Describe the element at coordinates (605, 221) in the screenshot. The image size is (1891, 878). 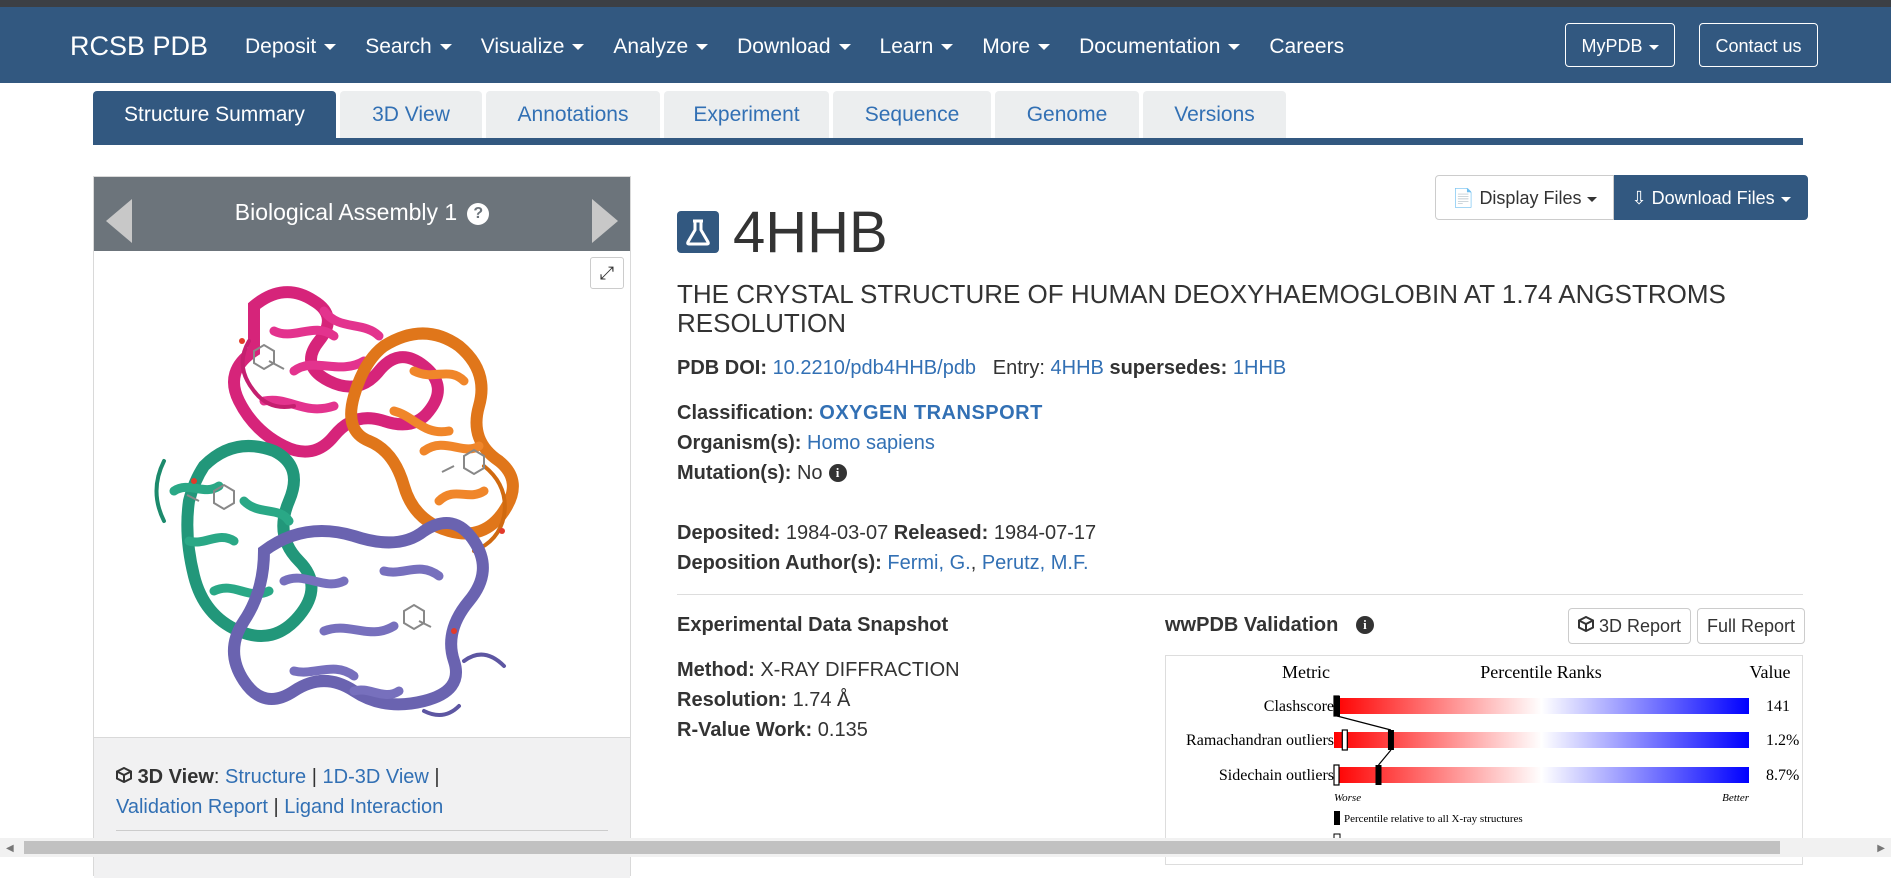
I see `chevron-right-icon` at that location.